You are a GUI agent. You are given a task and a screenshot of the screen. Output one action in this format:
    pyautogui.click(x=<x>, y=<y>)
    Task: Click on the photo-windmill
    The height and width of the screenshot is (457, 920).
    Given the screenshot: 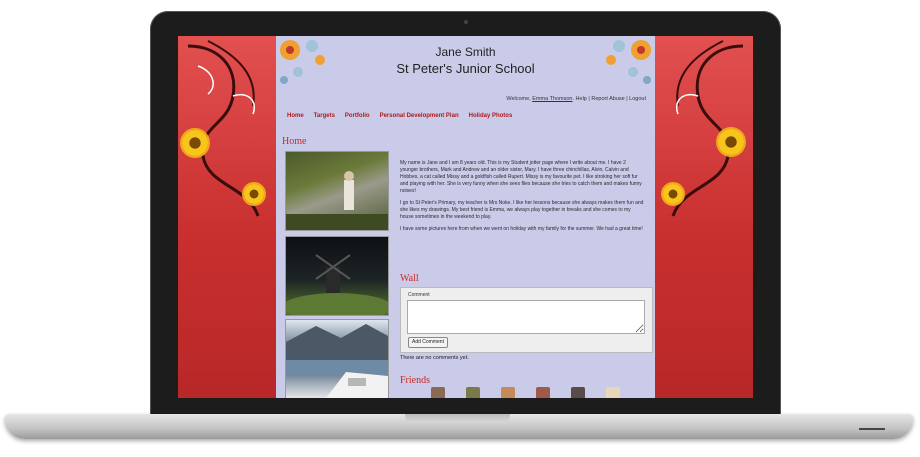 What is the action you would take?
    pyautogui.click(x=337, y=284)
    